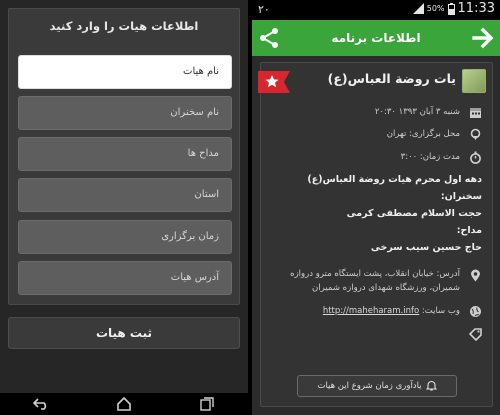 The image size is (500, 415). Describe the element at coordinates (475, 113) in the screenshot. I see `calendar-icon` at that location.